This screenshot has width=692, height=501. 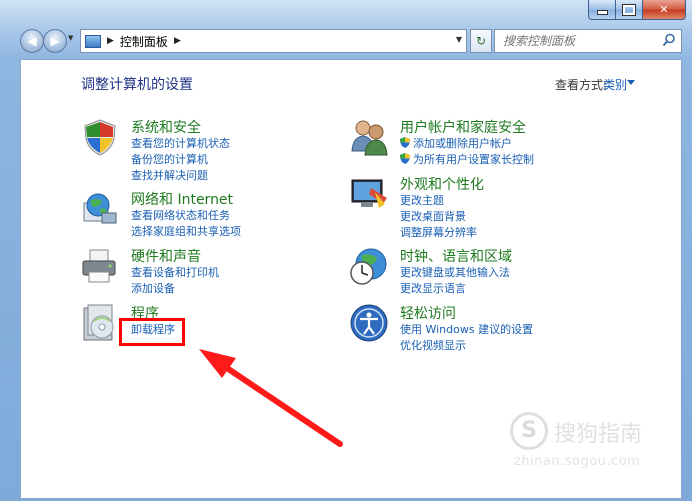 I want to click on watermark-url: zhinan.sogou.com, so click(x=577, y=461).